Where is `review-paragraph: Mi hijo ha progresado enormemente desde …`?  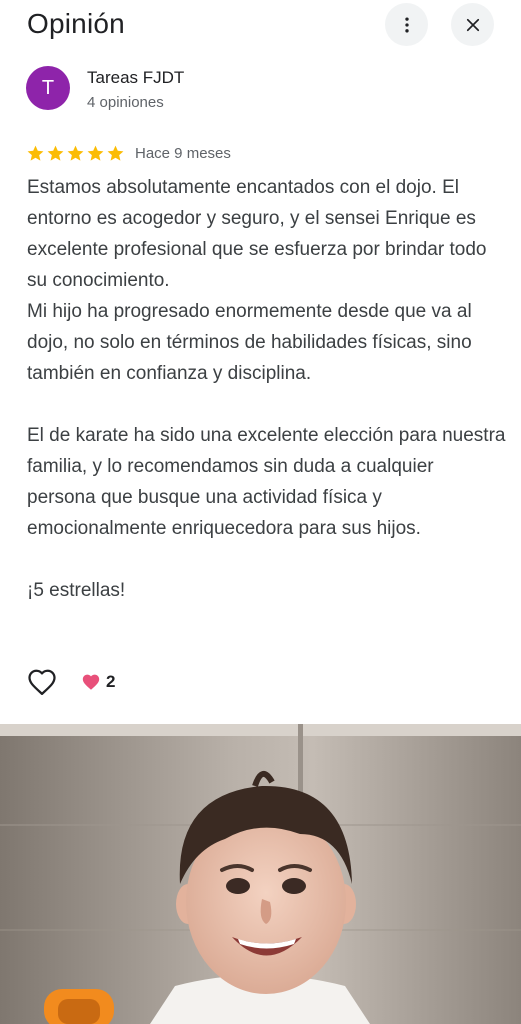 review-paragraph: Mi hijo ha progresado enormemente desde … is located at coordinates (249, 342).